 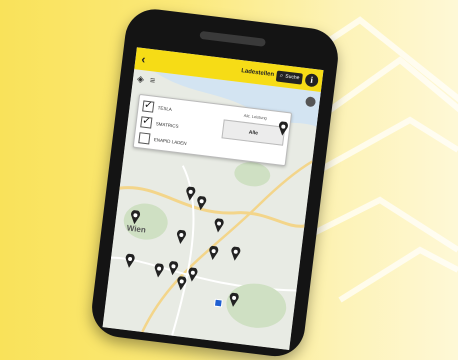 What do you see at coordinates (144, 59) in the screenshot?
I see `back-button: ‹` at bounding box center [144, 59].